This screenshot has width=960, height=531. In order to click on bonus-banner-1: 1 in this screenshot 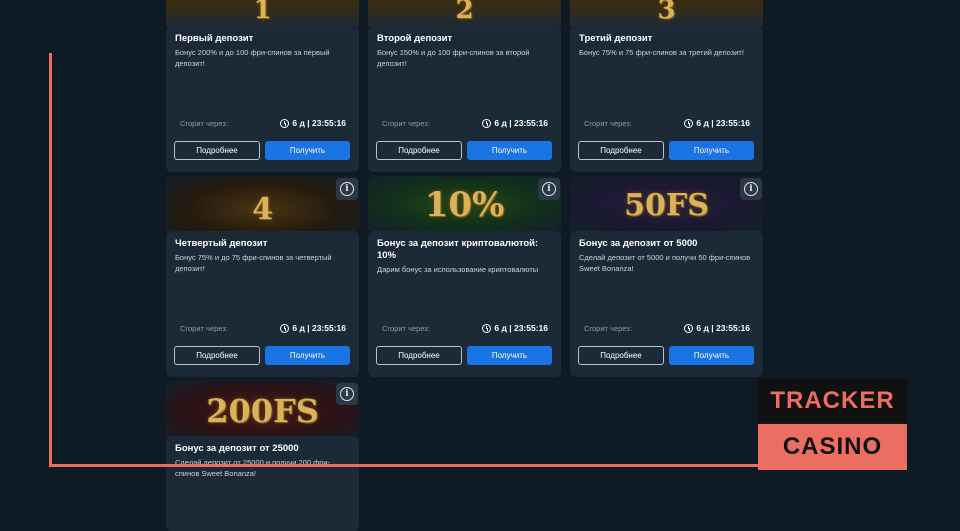, I will do `click(262, 13)`.